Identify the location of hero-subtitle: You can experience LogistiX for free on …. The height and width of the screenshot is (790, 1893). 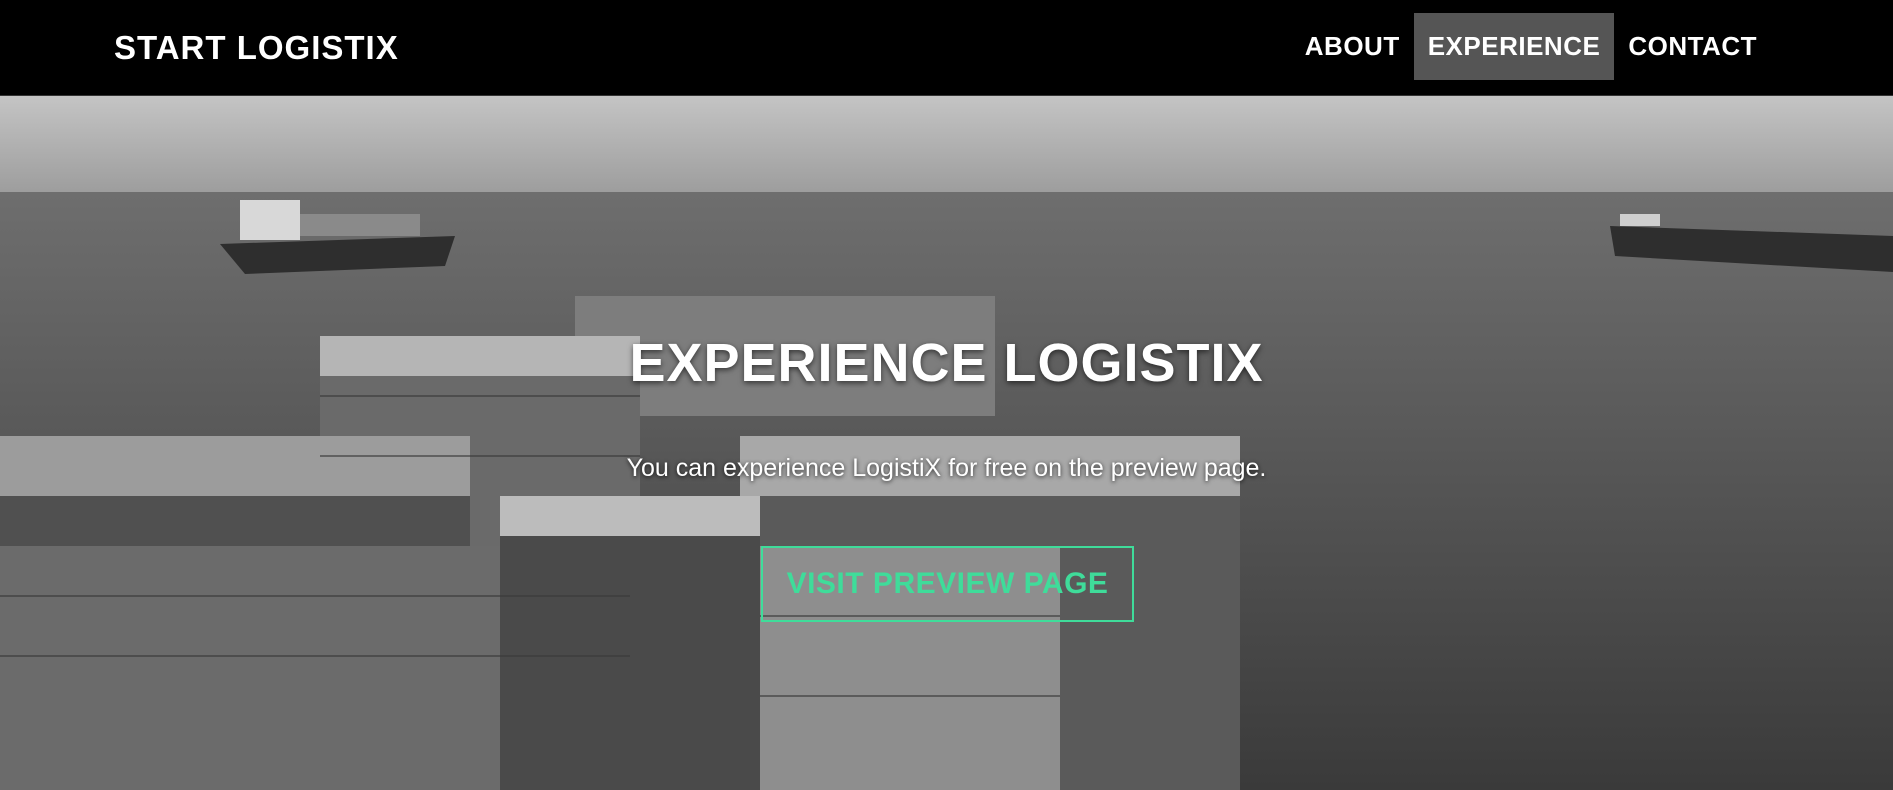
(946, 468).